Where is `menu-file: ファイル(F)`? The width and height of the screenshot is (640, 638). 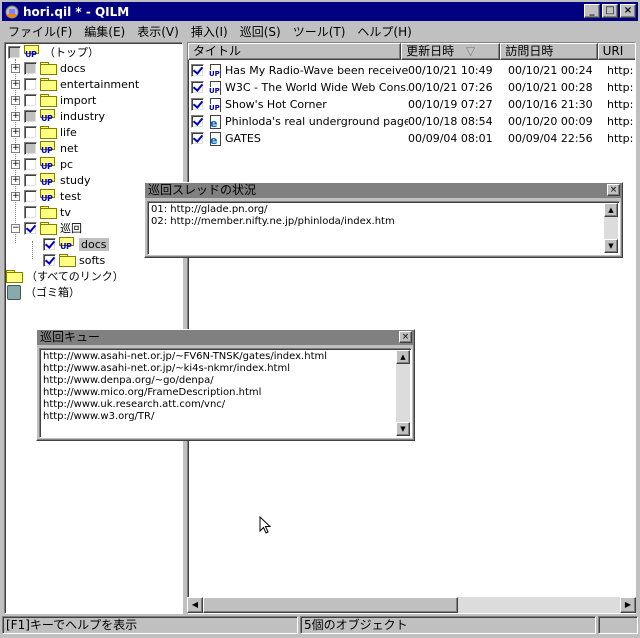 menu-file: ファイル(F) is located at coordinates (40, 31).